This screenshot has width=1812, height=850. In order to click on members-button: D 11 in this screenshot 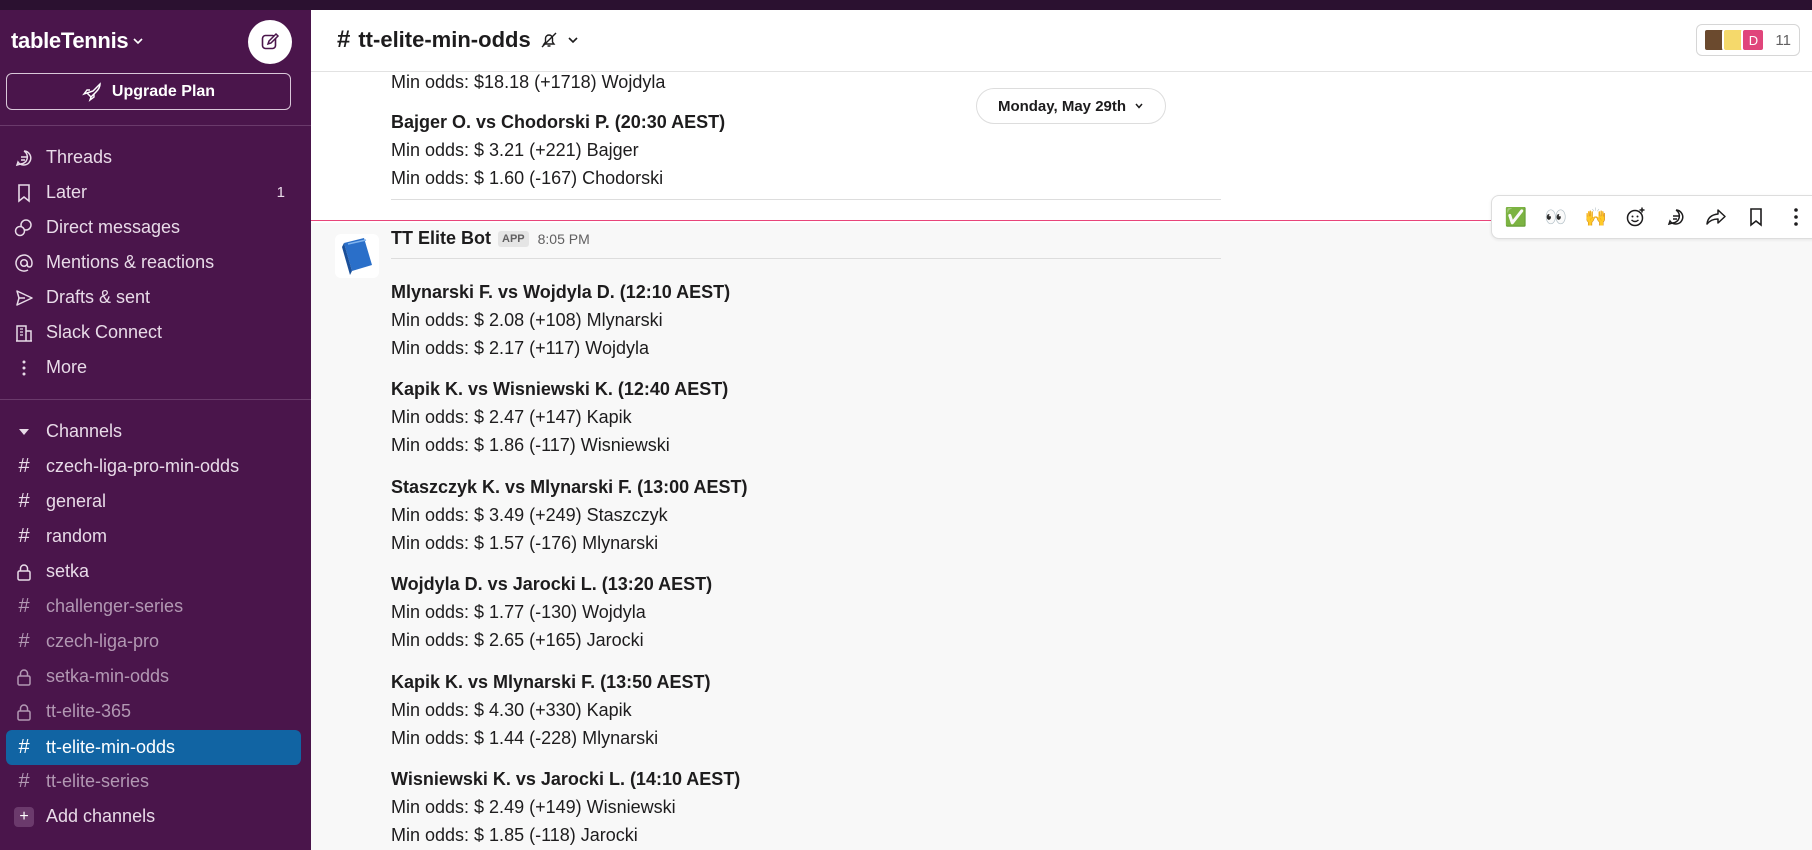, I will do `click(1748, 40)`.